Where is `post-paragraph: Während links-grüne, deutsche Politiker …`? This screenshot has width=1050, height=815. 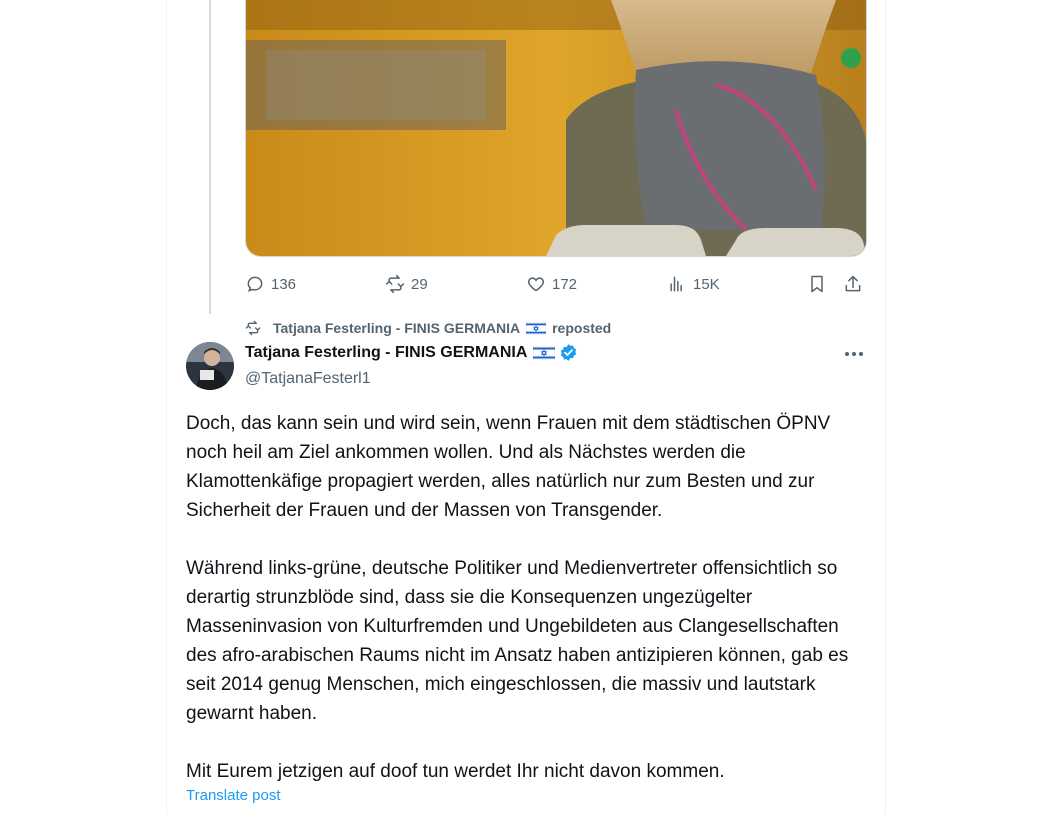 post-paragraph: Während links-grüne, deutsche Politiker … is located at coordinates (517, 641).